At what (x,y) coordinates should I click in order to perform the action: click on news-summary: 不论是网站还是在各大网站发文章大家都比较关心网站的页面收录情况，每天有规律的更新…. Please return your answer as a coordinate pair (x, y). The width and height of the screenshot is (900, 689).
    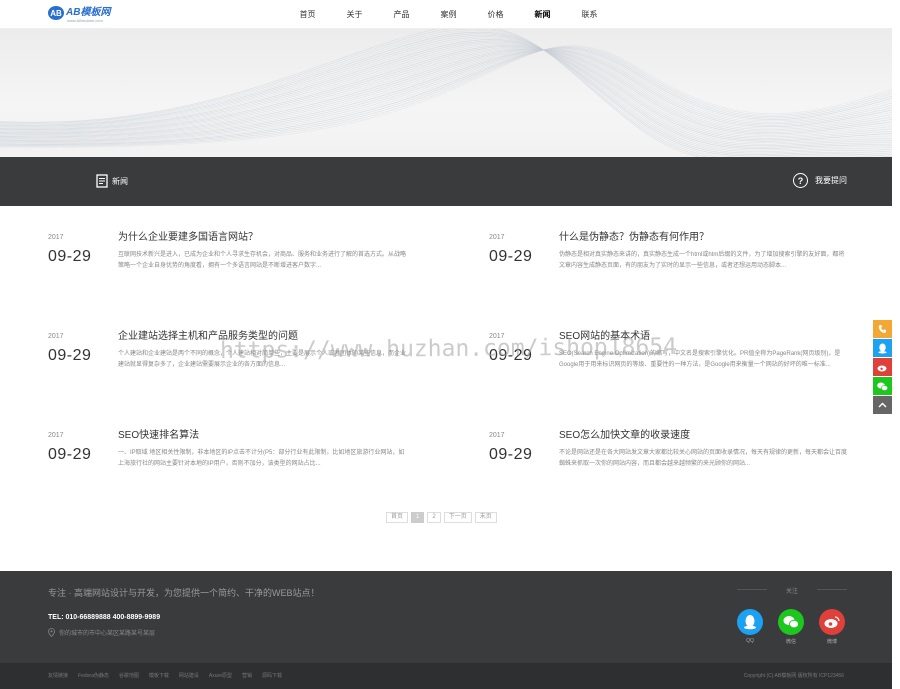
    Looking at the image, I should click on (703, 458).